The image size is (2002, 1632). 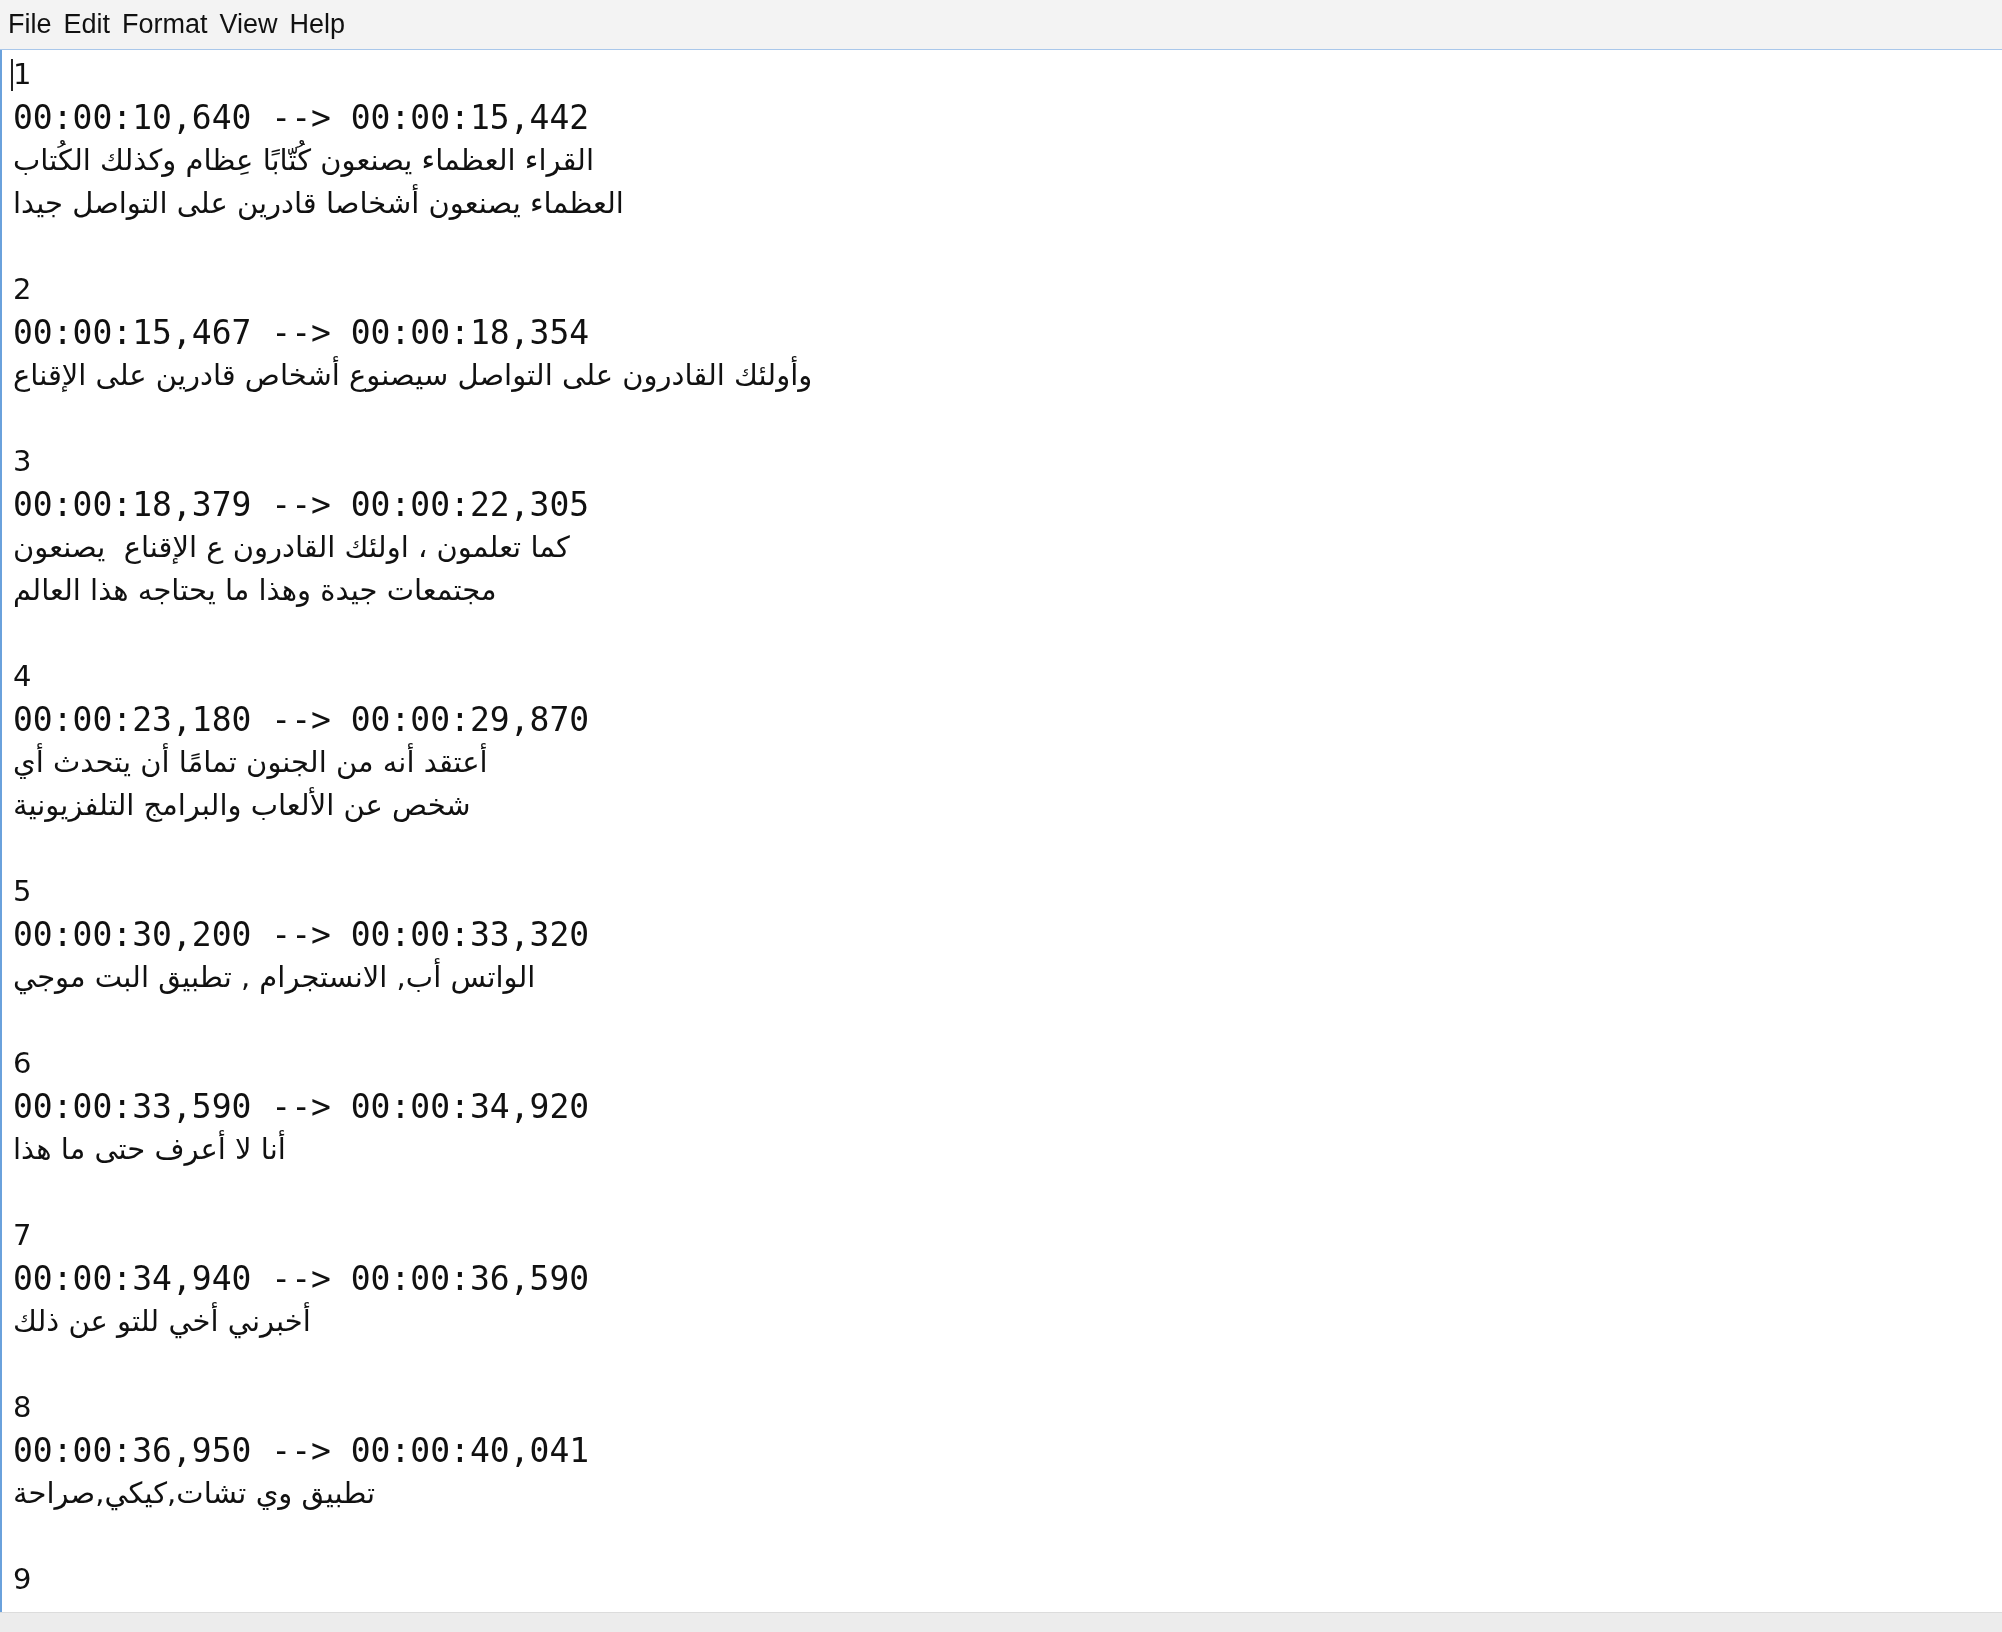 What do you see at coordinates (250, 761) in the screenshot?
I see `subtitle-line: أعتقد أنه من الجنون تمامًا أن يتحدث أي` at bounding box center [250, 761].